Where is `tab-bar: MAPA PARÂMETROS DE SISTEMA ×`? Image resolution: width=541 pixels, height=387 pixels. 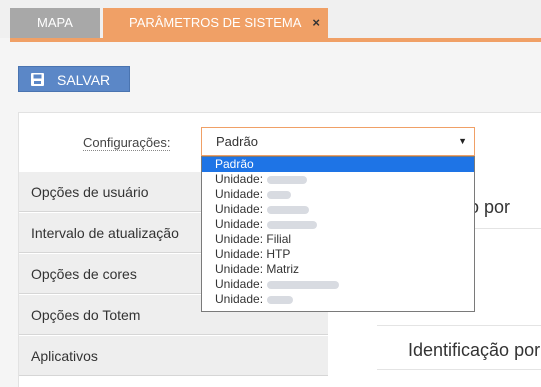 tab-bar: MAPA PARÂMETROS DE SISTEMA × is located at coordinates (270, 19).